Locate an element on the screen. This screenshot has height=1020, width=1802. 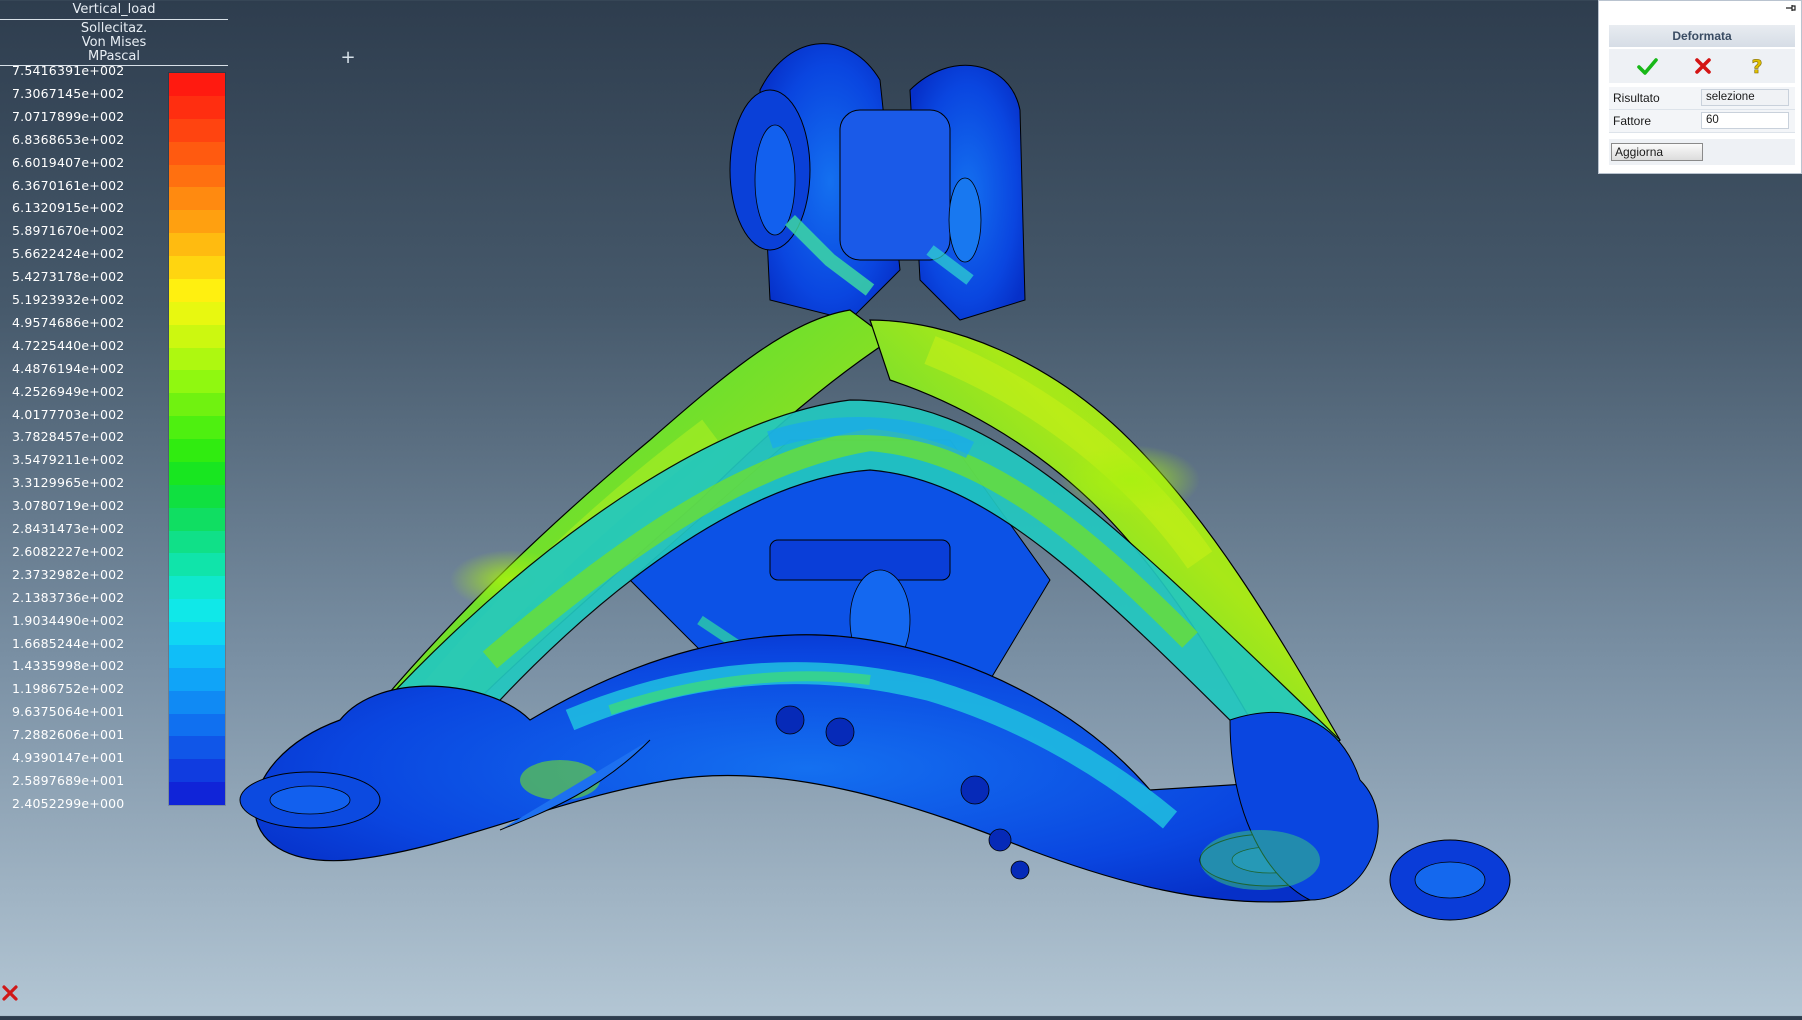
help-question-icon: ? is located at coordinates (1757, 66).